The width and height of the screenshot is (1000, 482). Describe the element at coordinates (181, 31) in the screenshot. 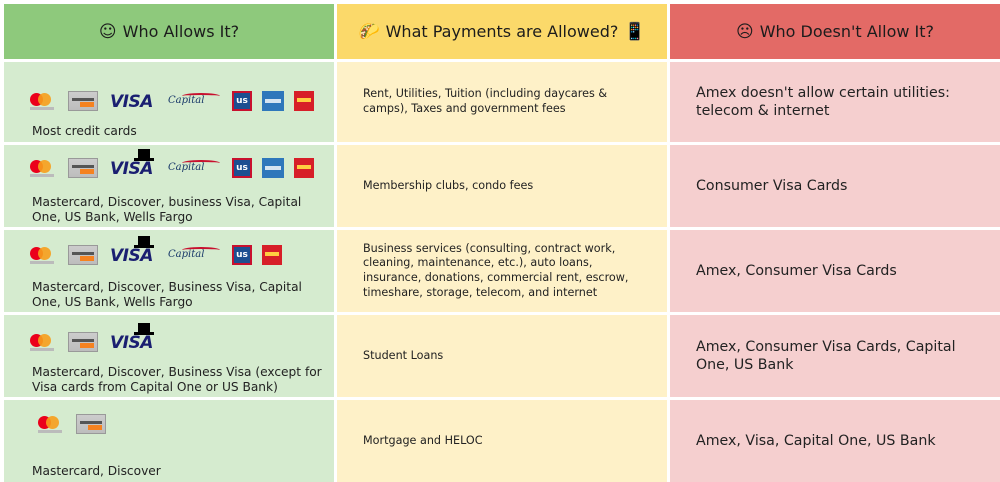

I see `header-who-allows-label: Who Allows It?` at that location.